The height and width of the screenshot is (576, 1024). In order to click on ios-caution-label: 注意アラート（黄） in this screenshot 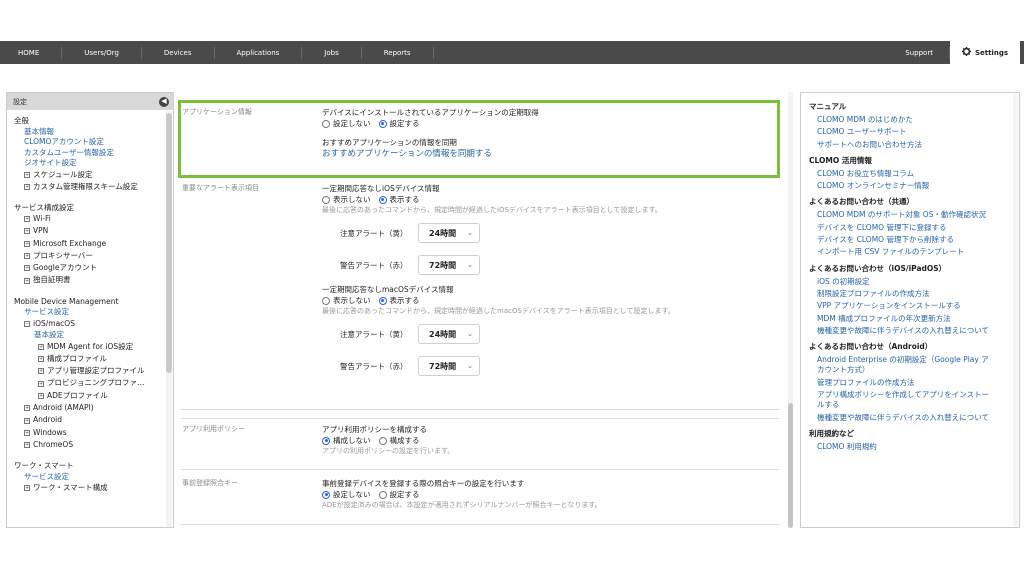, I will do `click(374, 233)`.